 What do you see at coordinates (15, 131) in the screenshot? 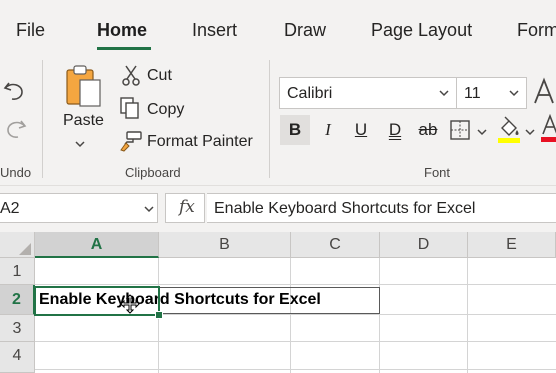
I see `redo-icon` at bounding box center [15, 131].